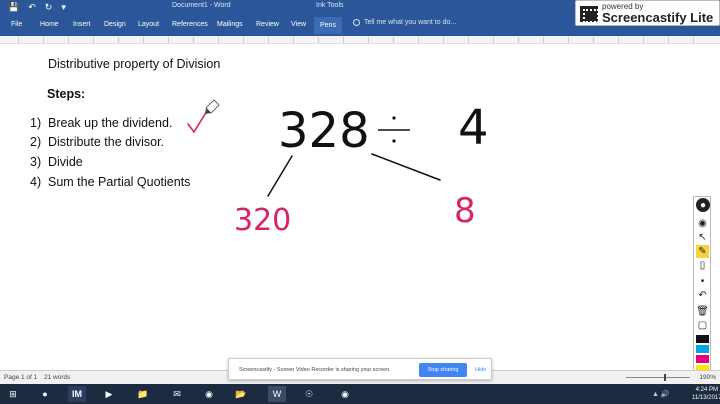 This screenshot has height=404, width=720. What do you see at coordinates (394, 129) in the screenshot?
I see `division-sign-ink` at bounding box center [394, 129].